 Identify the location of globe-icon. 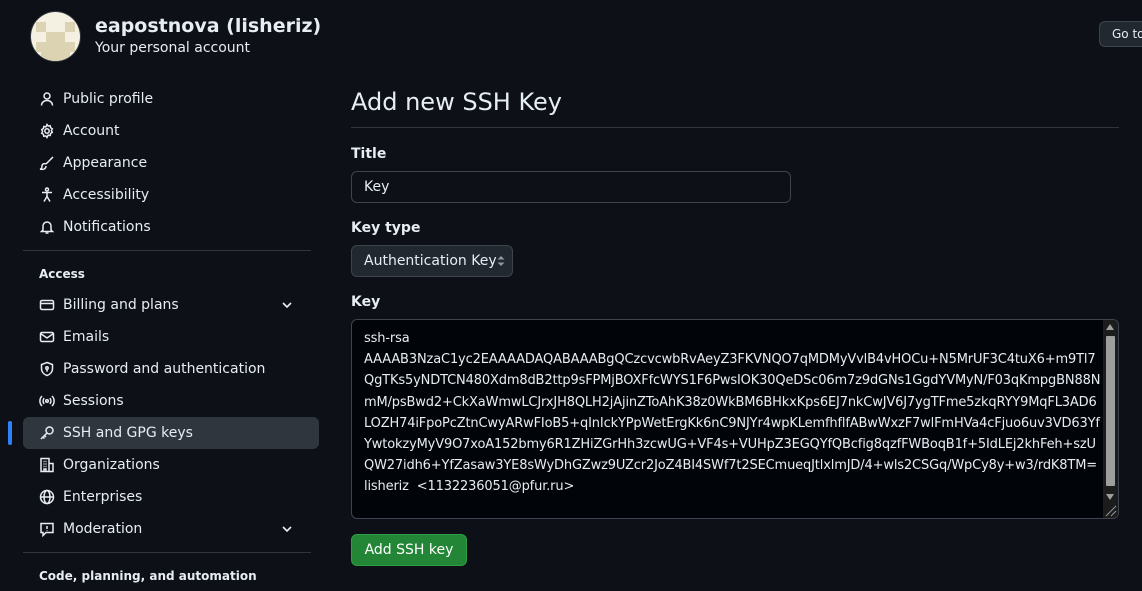
(47, 497).